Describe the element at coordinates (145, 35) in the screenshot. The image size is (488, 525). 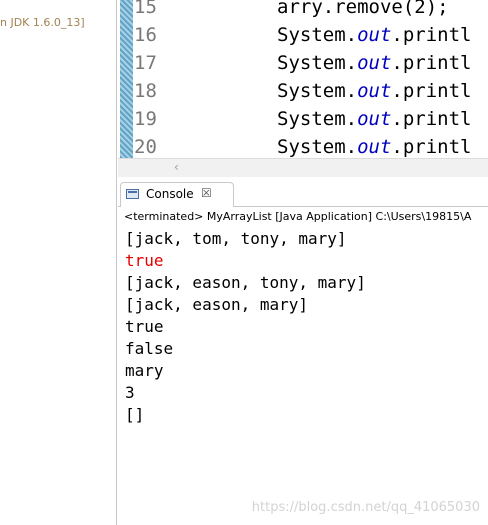
I see `line-number: 16` at that location.